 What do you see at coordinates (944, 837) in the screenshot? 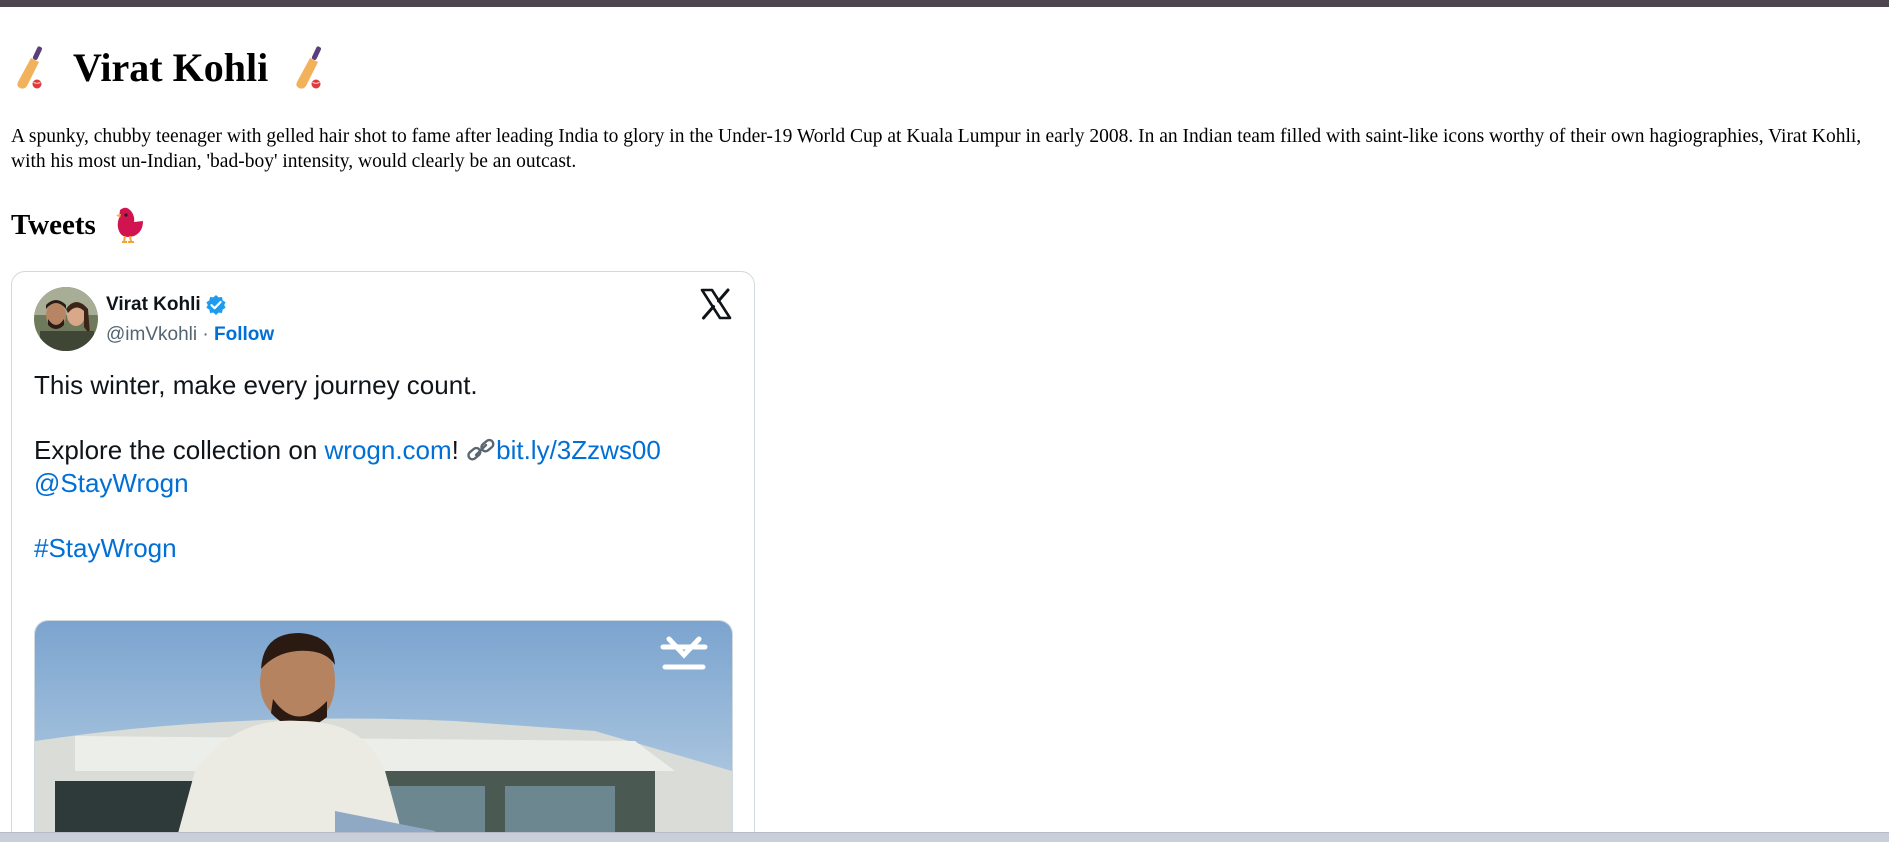
I see `window-bottom-bar` at bounding box center [944, 837].